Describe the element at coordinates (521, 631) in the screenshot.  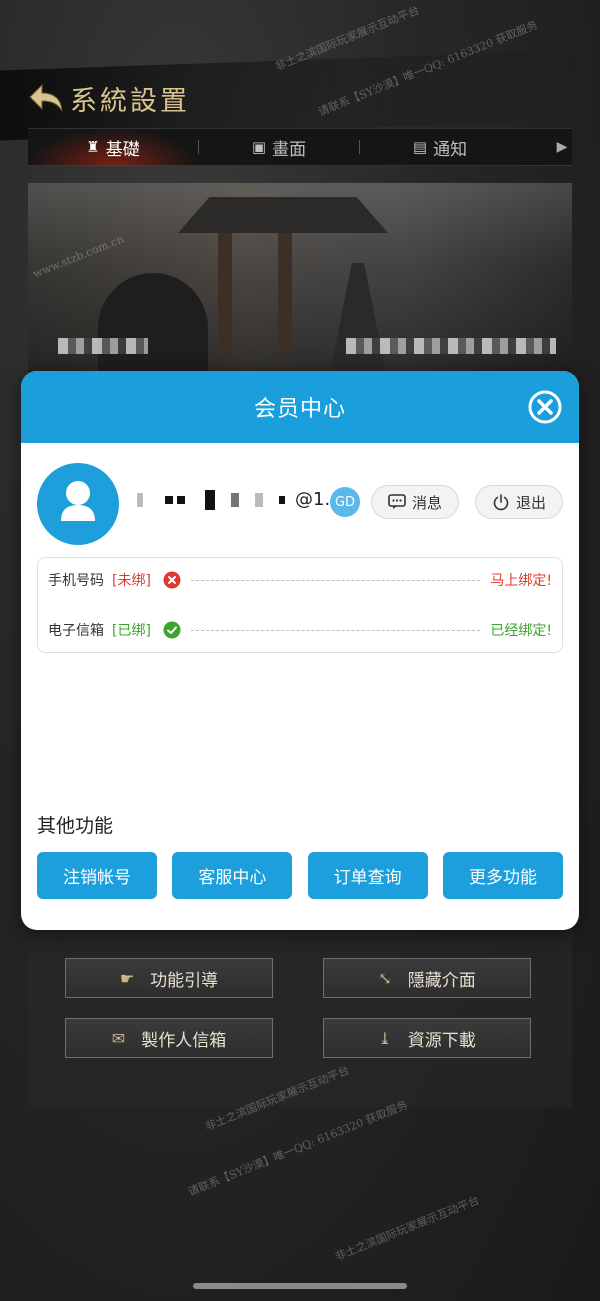
I see `email-bound-text: 已经绑定!` at that location.